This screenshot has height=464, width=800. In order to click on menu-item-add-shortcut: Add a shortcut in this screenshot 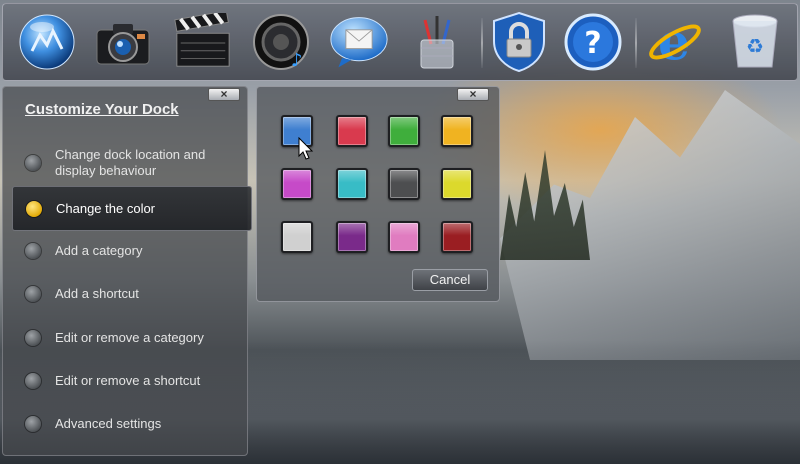, I will do `click(125, 294)`.